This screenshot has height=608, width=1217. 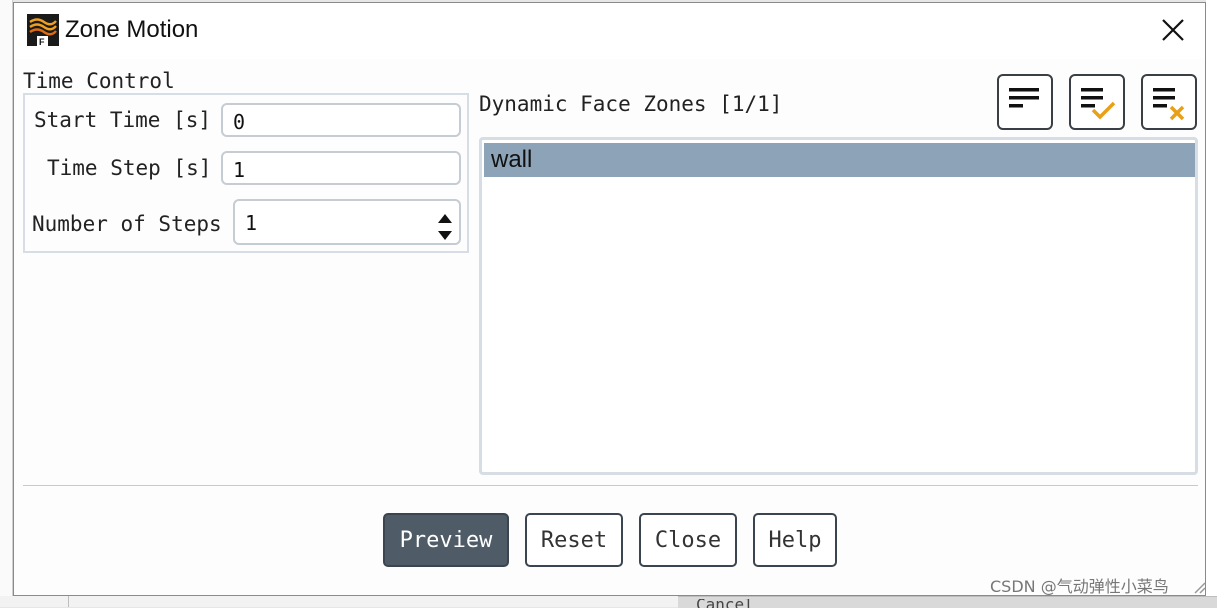 I want to click on time-step-input: 1, so click(x=341, y=168).